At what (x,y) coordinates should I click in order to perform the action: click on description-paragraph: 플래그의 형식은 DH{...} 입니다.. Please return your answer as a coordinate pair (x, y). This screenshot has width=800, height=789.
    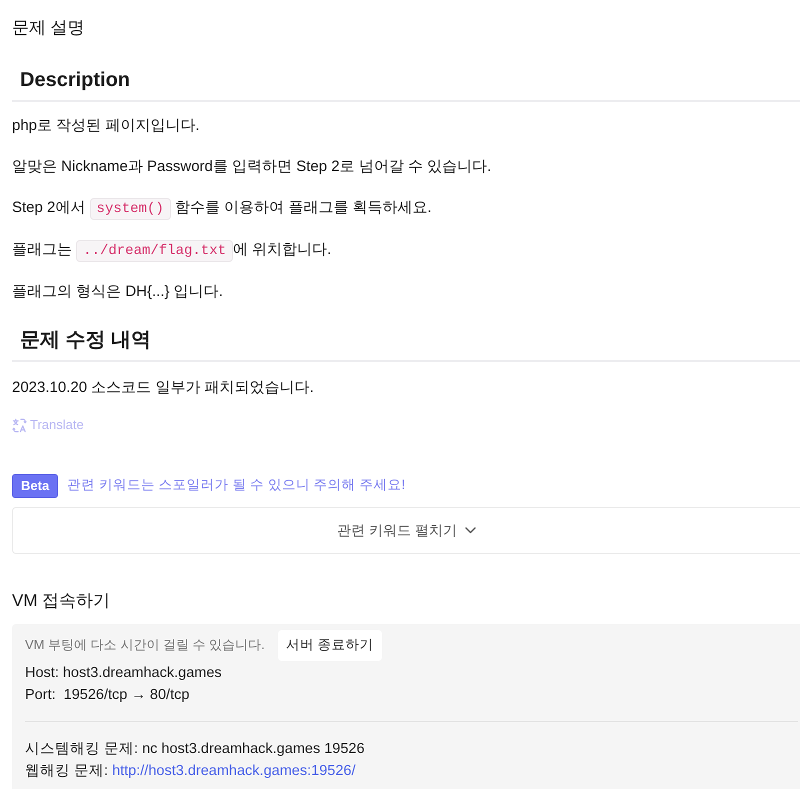
    Looking at the image, I should click on (118, 292).